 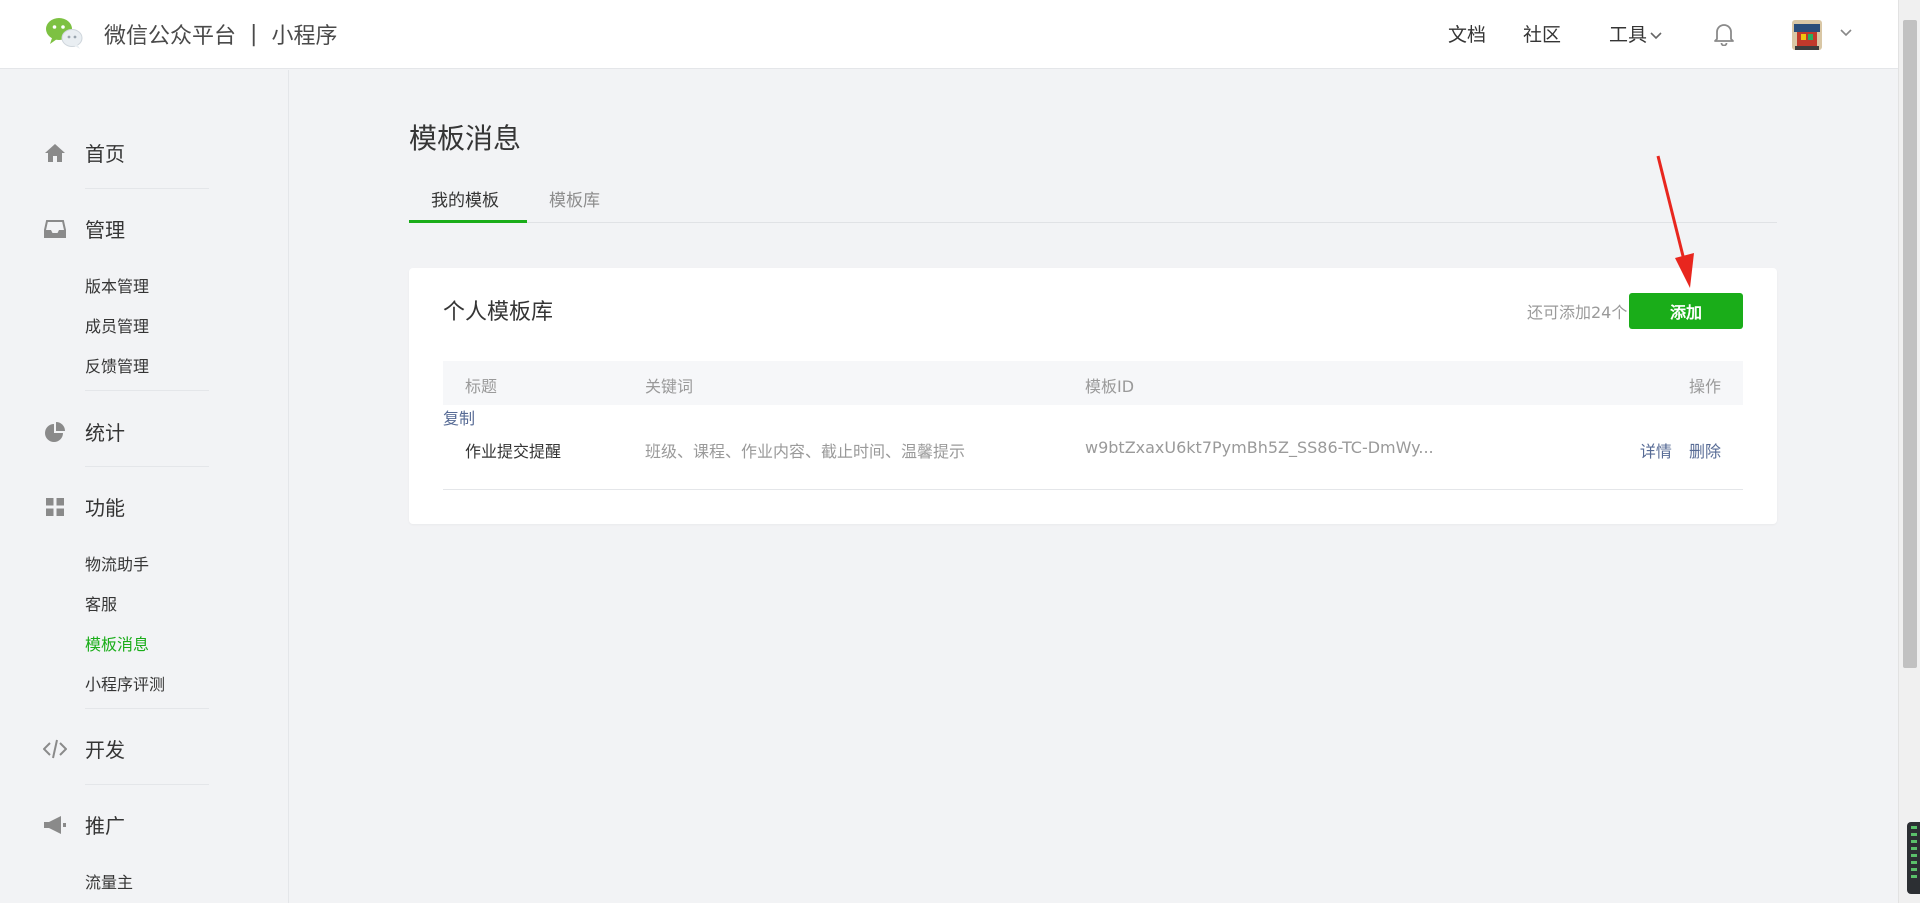 I want to click on sidebar-section-label: 管理, so click(x=105, y=230).